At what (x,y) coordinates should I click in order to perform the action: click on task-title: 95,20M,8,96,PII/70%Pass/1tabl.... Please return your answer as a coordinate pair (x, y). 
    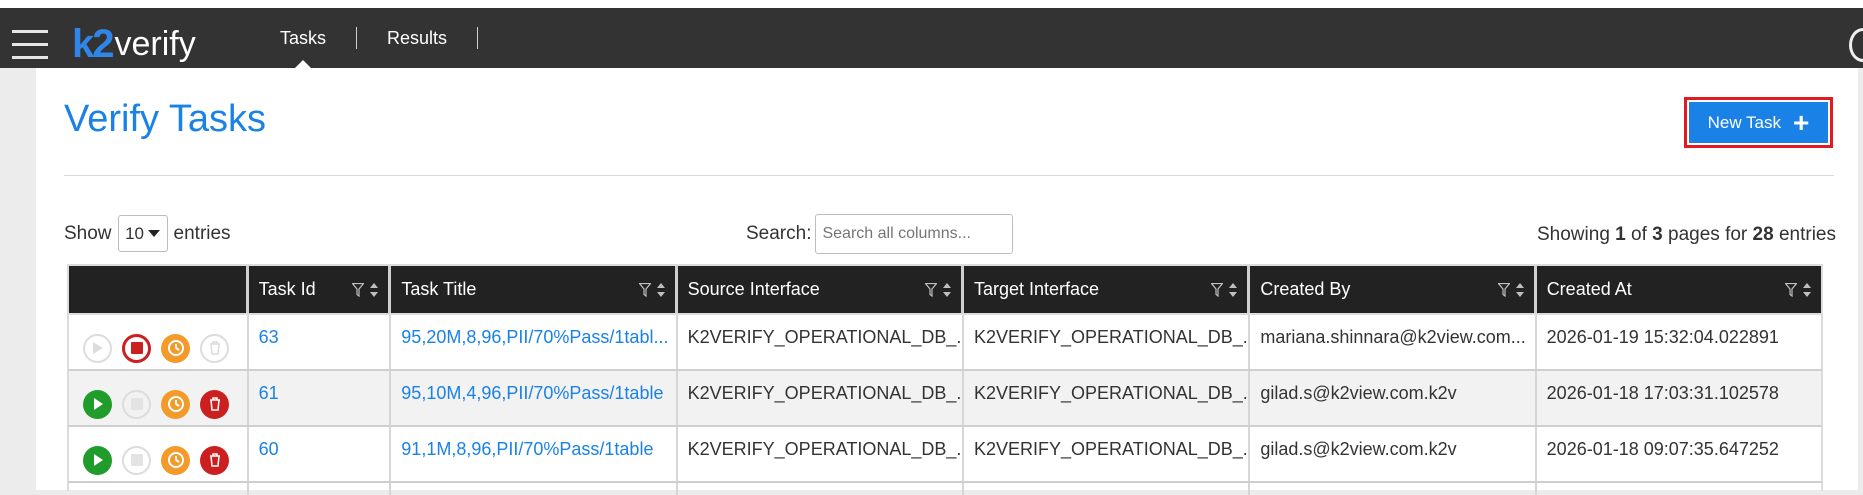
    Looking at the image, I should click on (534, 342).